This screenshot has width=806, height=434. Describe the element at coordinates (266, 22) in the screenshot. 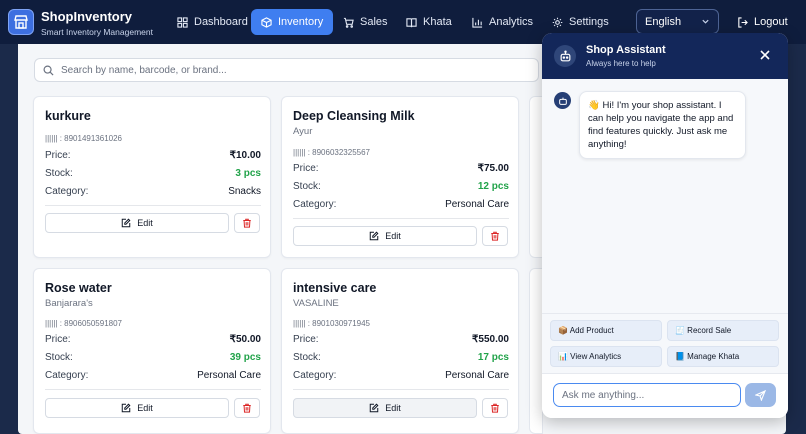

I see `box-icon` at that location.